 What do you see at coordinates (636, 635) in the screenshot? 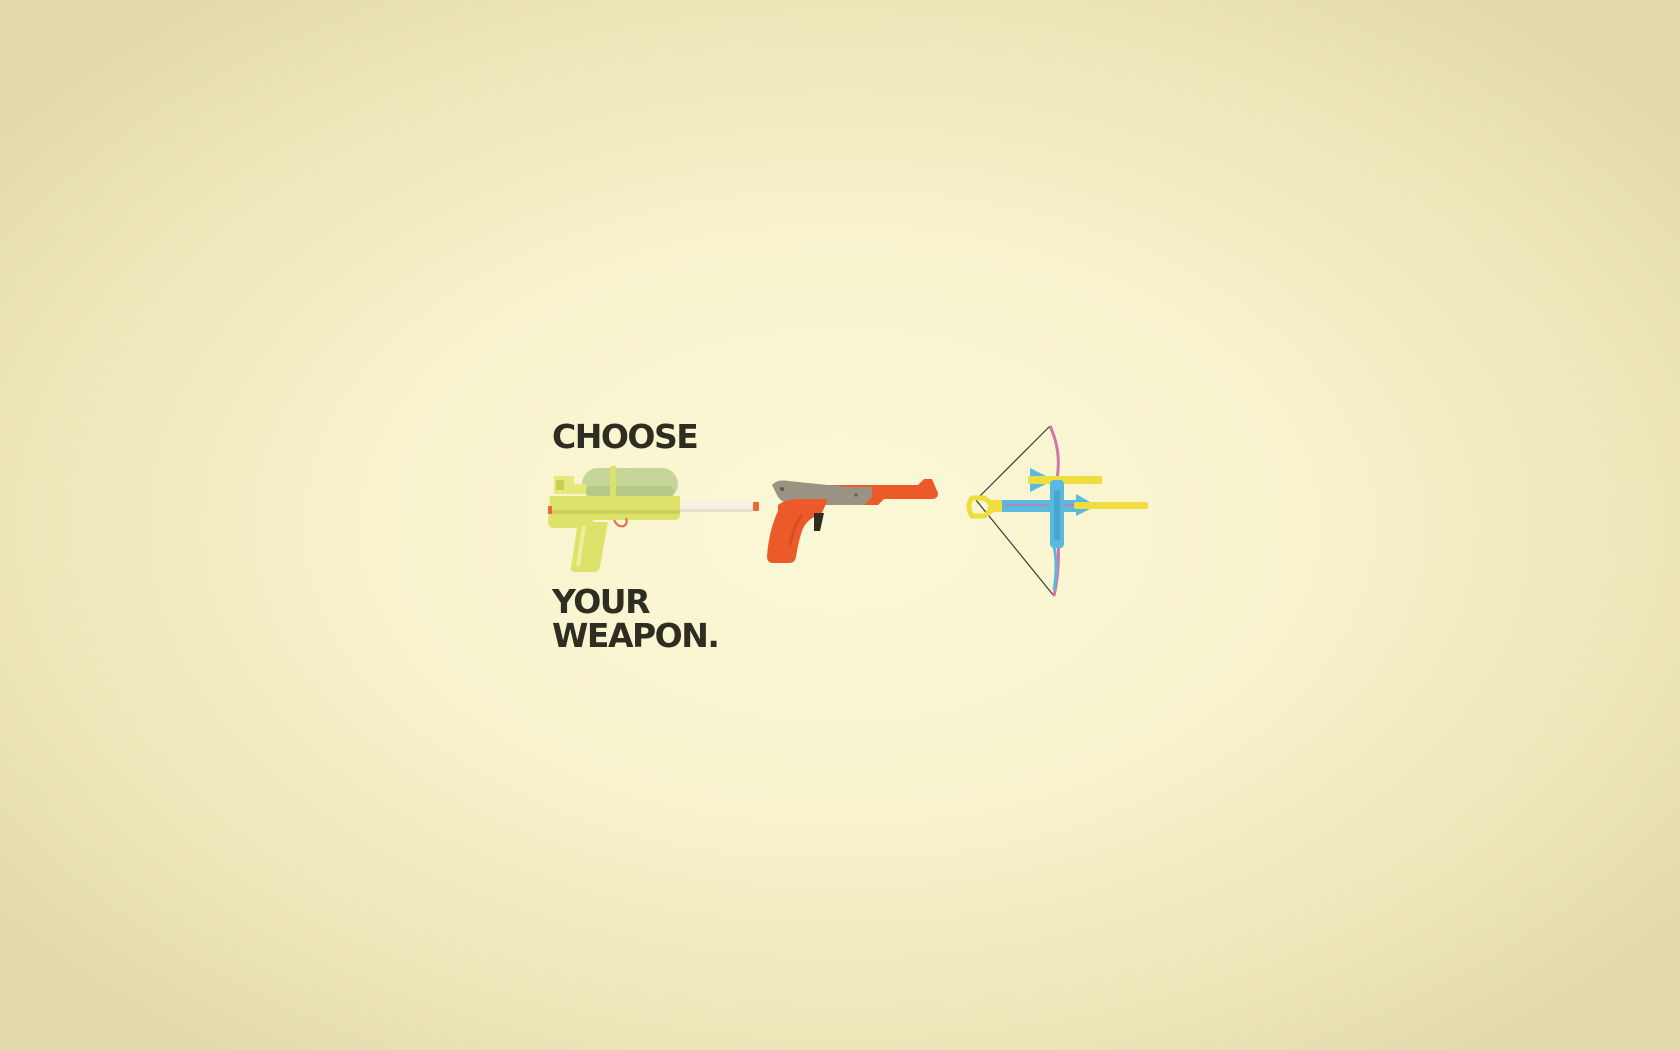
I see `headline-weapon: WEAPON.` at bounding box center [636, 635].